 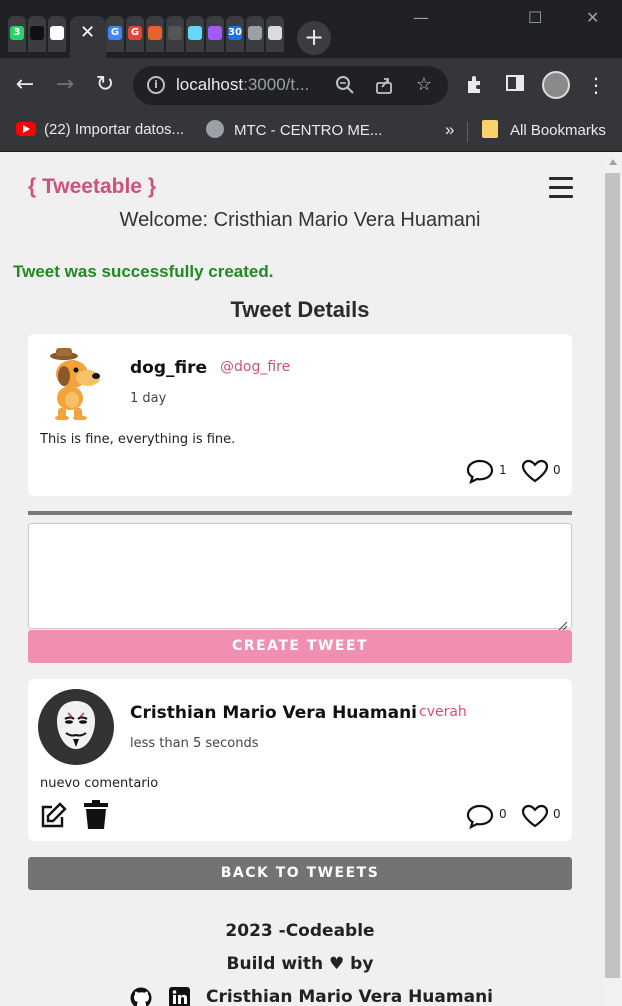 I want to click on divider, so click(x=300, y=513).